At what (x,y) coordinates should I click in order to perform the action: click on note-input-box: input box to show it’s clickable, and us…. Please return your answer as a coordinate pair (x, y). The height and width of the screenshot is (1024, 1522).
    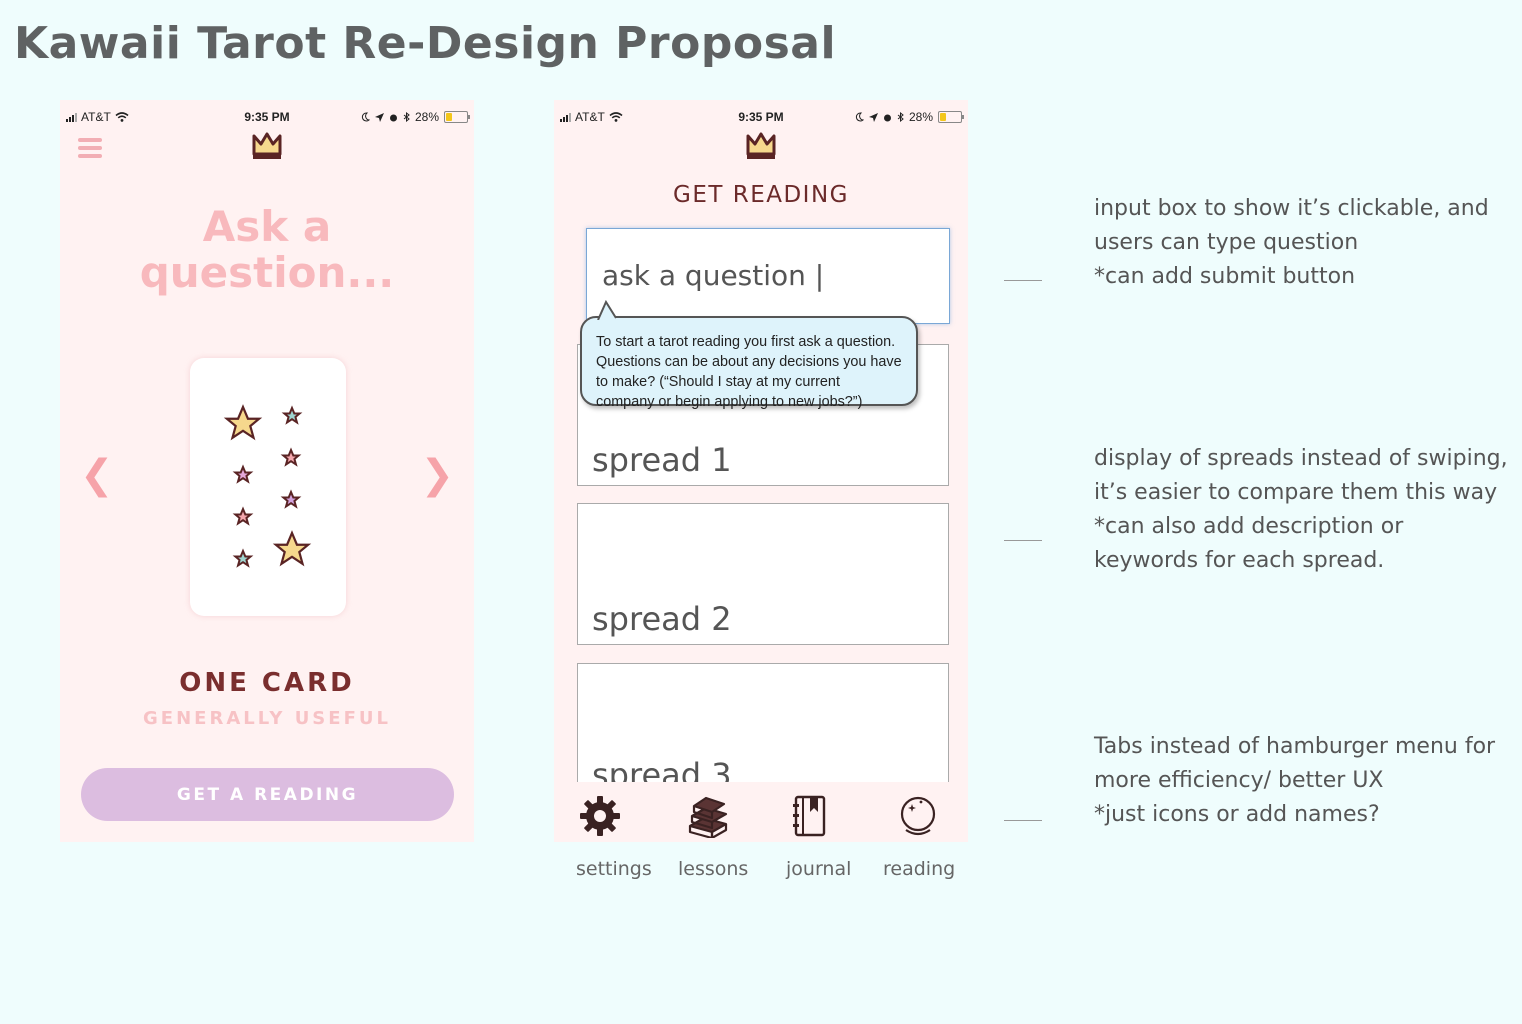
    Looking at the image, I should click on (1291, 242).